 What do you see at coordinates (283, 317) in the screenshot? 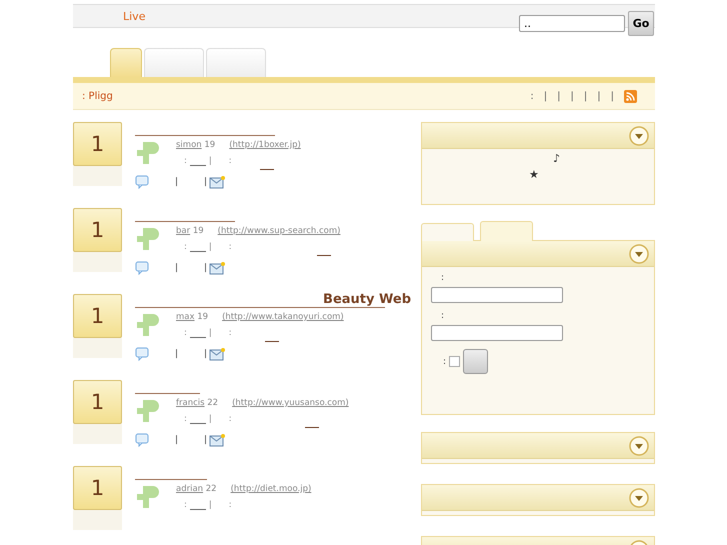
I see `url-link: (http://www.takanoyuri.com)` at bounding box center [283, 317].